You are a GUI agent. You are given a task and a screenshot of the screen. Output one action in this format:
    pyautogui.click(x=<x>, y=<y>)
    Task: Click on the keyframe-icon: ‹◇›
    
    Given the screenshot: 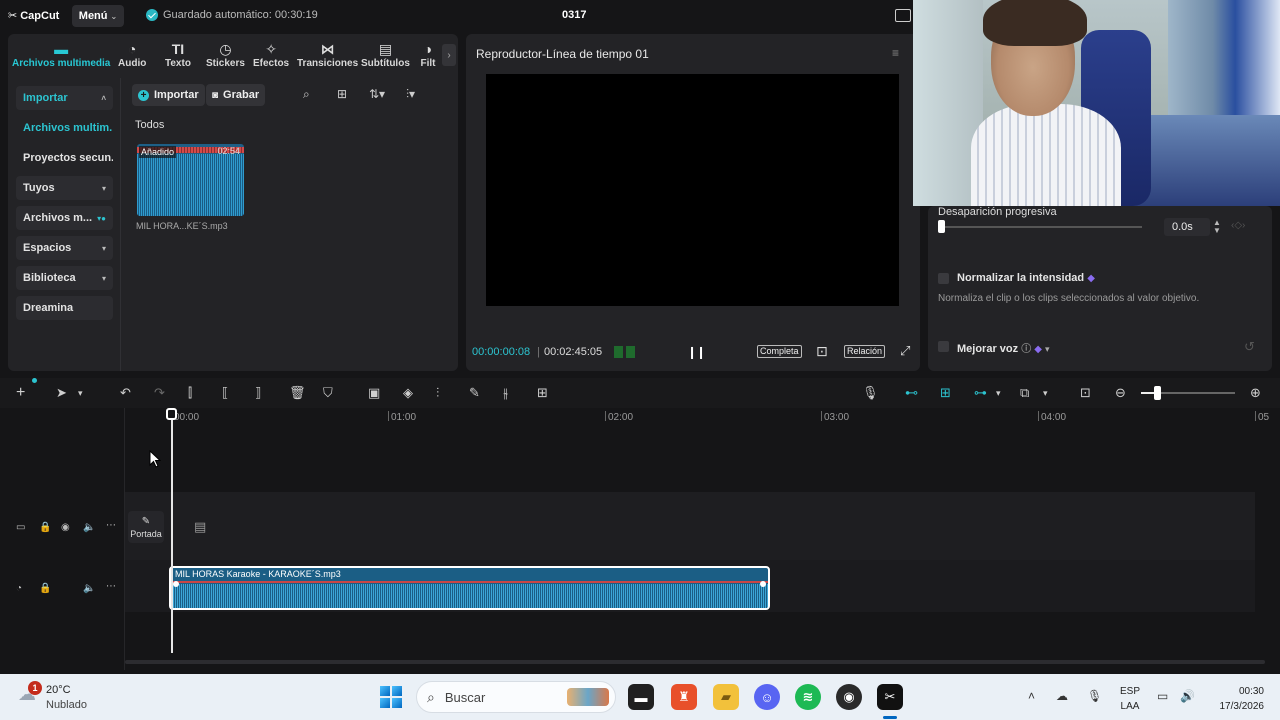 What is the action you would take?
    pyautogui.click(x=1238, y=225)
    